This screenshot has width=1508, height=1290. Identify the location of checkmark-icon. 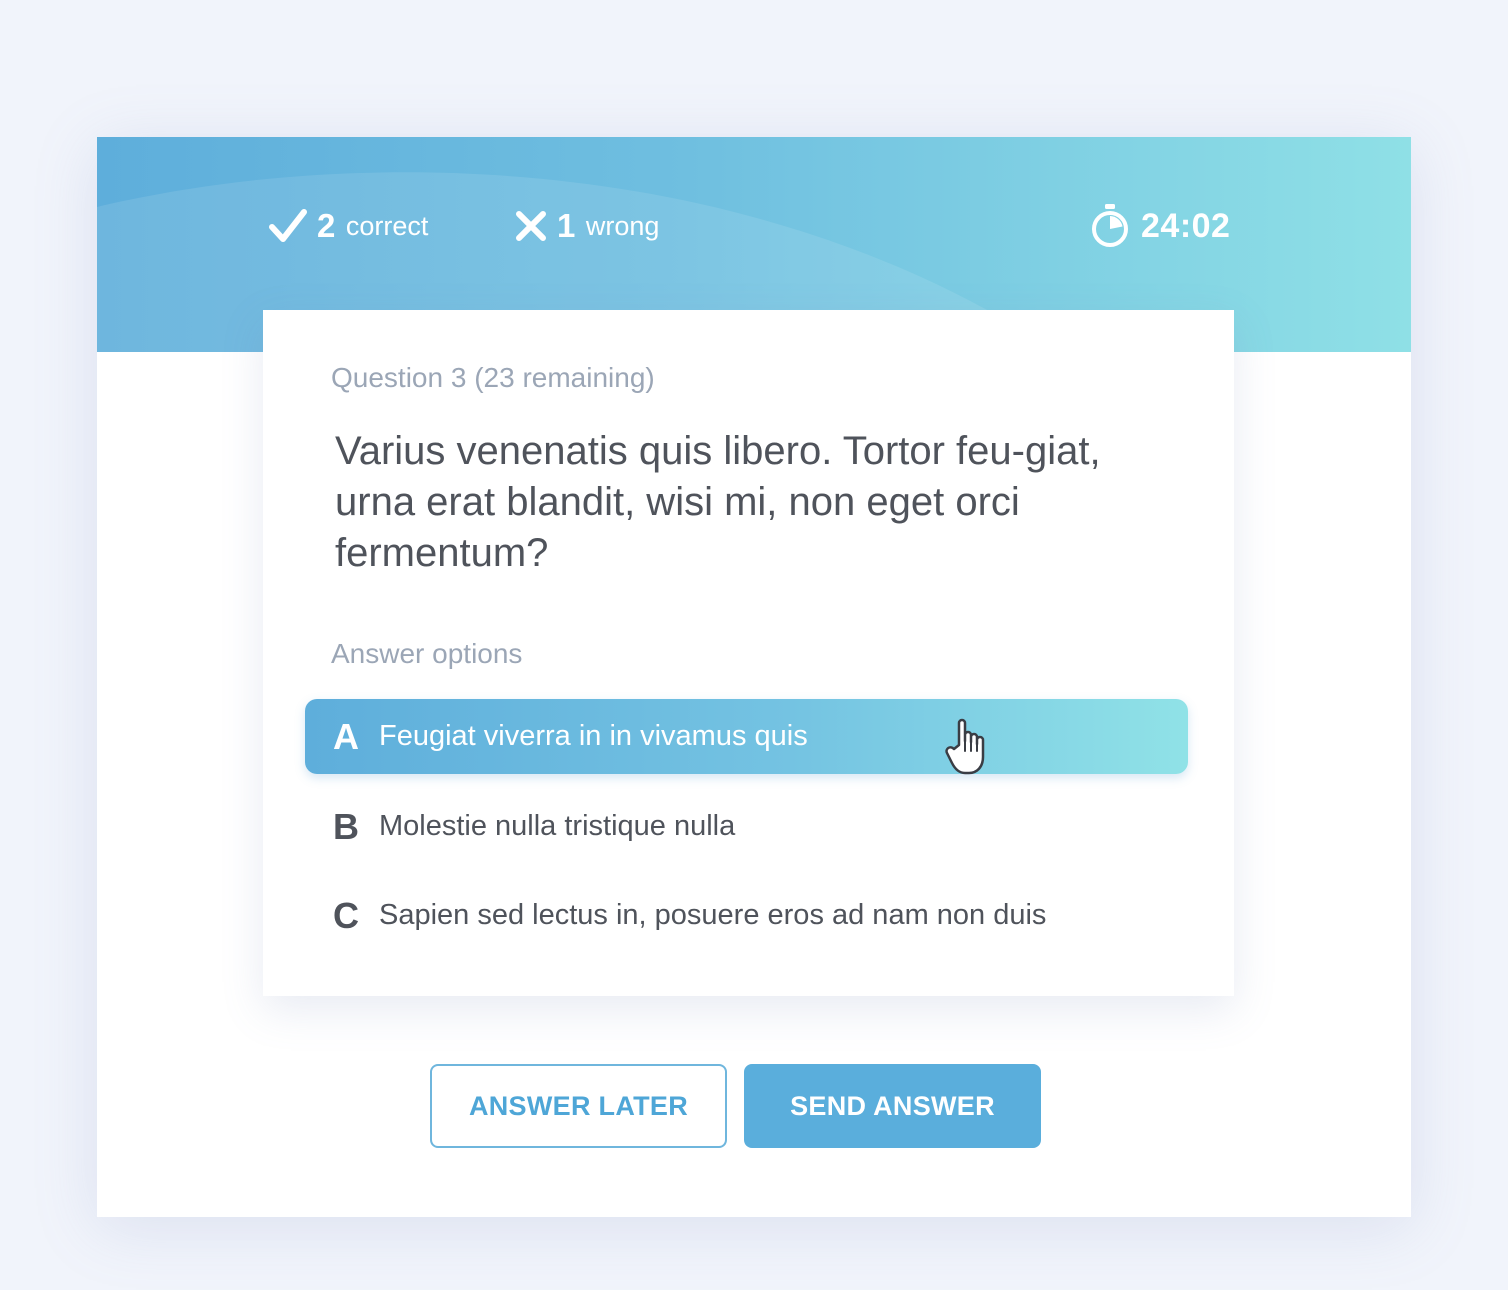
(288, 226).